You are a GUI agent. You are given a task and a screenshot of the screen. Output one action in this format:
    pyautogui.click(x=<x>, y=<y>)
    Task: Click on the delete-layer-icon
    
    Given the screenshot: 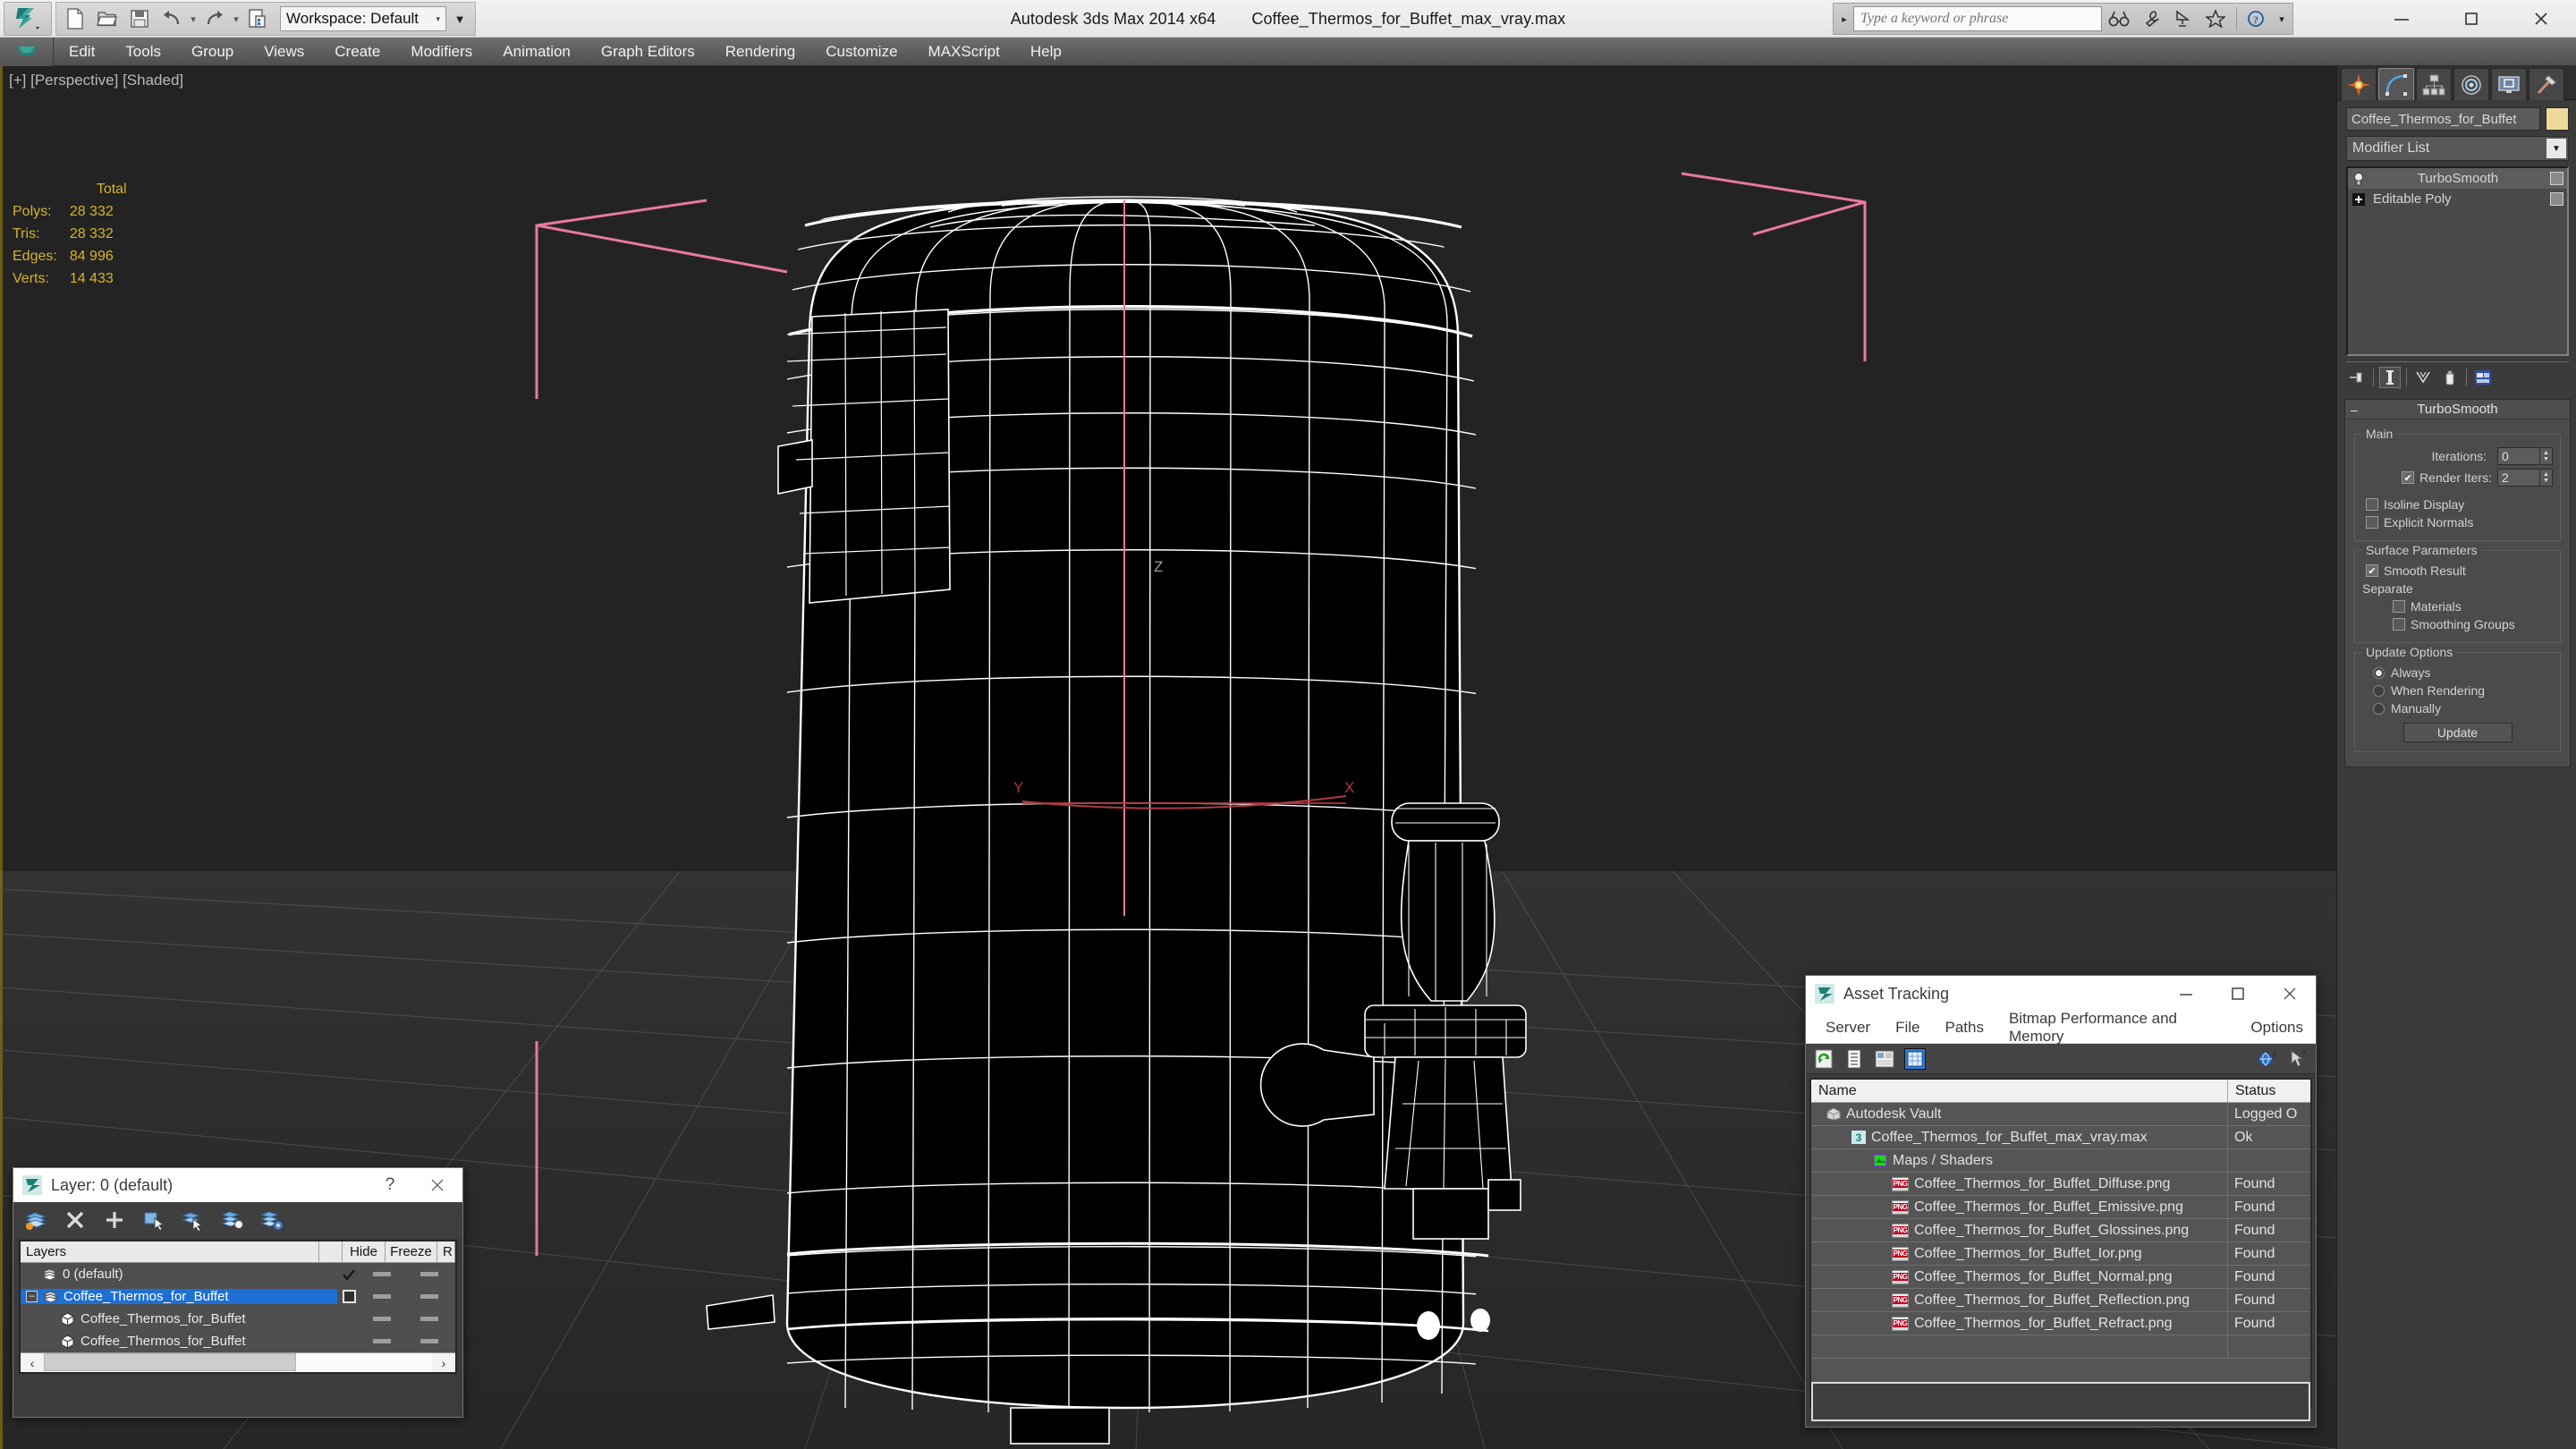 What is the action you would take?
    pyautogui.click(x=75, y=1220)
    